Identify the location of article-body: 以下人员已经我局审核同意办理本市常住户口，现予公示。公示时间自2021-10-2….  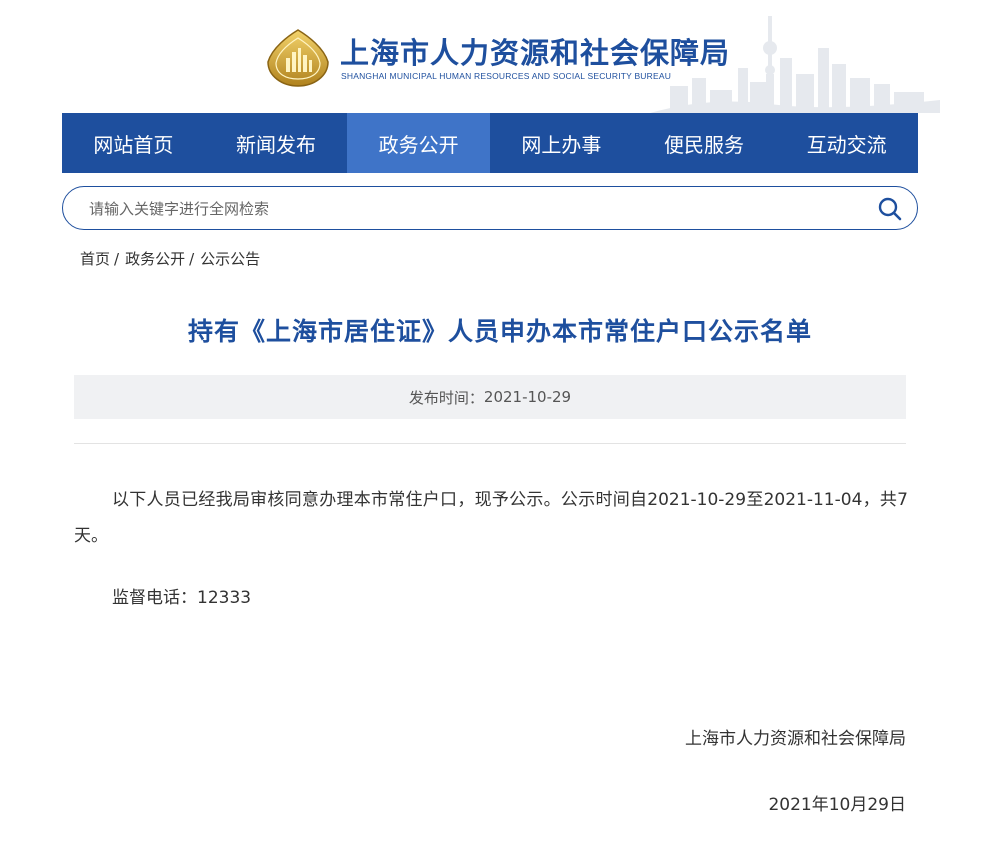
(491, 549).